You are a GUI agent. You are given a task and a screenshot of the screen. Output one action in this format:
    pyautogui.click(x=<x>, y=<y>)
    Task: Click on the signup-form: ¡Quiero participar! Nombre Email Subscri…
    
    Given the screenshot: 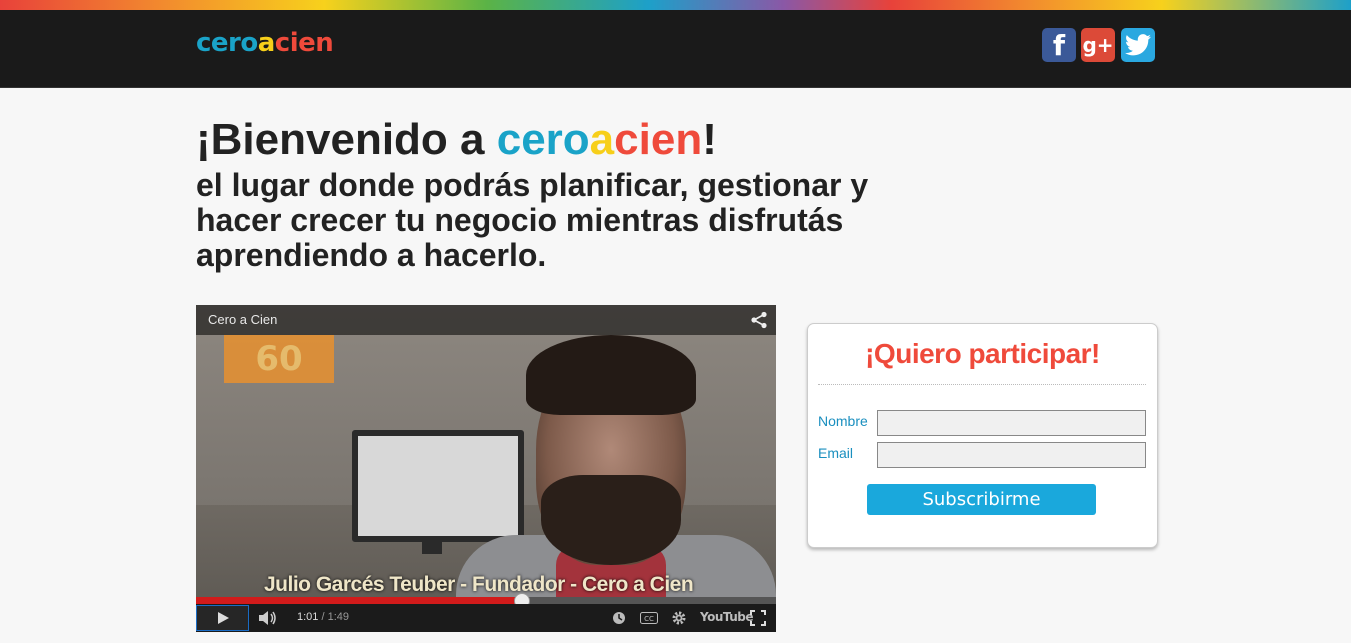 What is the action you would take?
    pyautogui.click(x=982, y=435)
    